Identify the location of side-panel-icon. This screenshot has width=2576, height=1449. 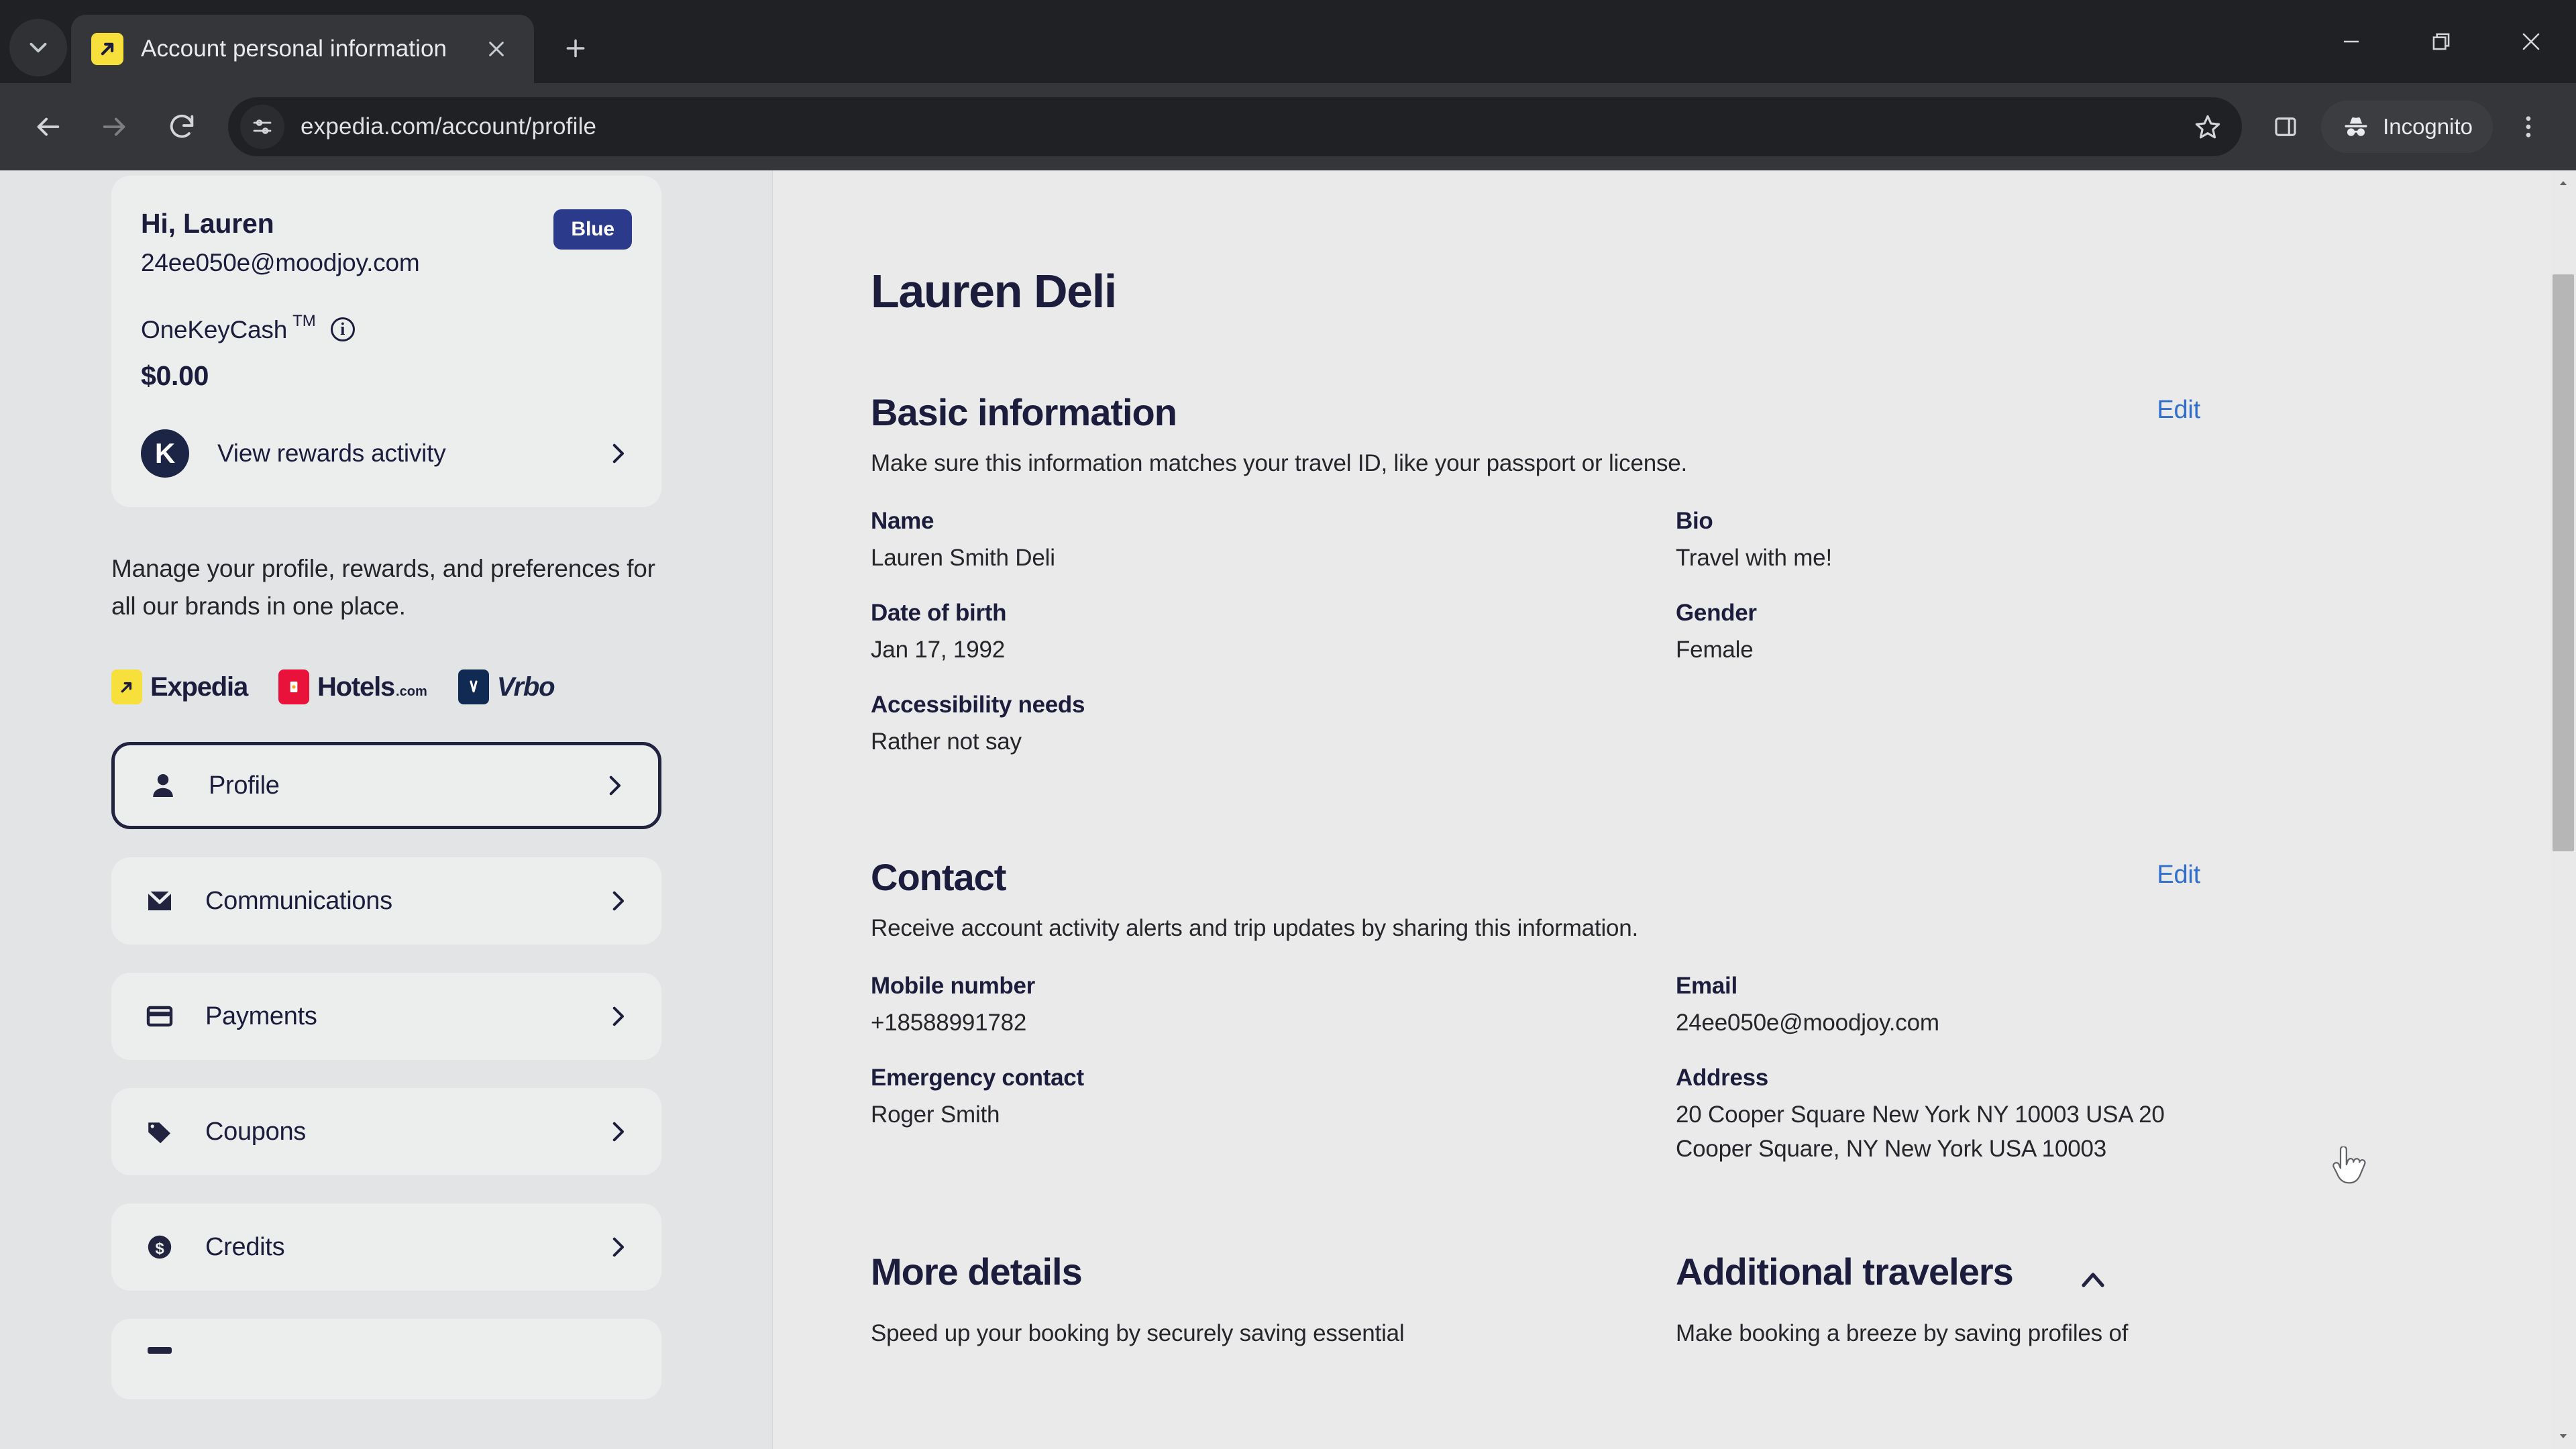
(2285, 126).